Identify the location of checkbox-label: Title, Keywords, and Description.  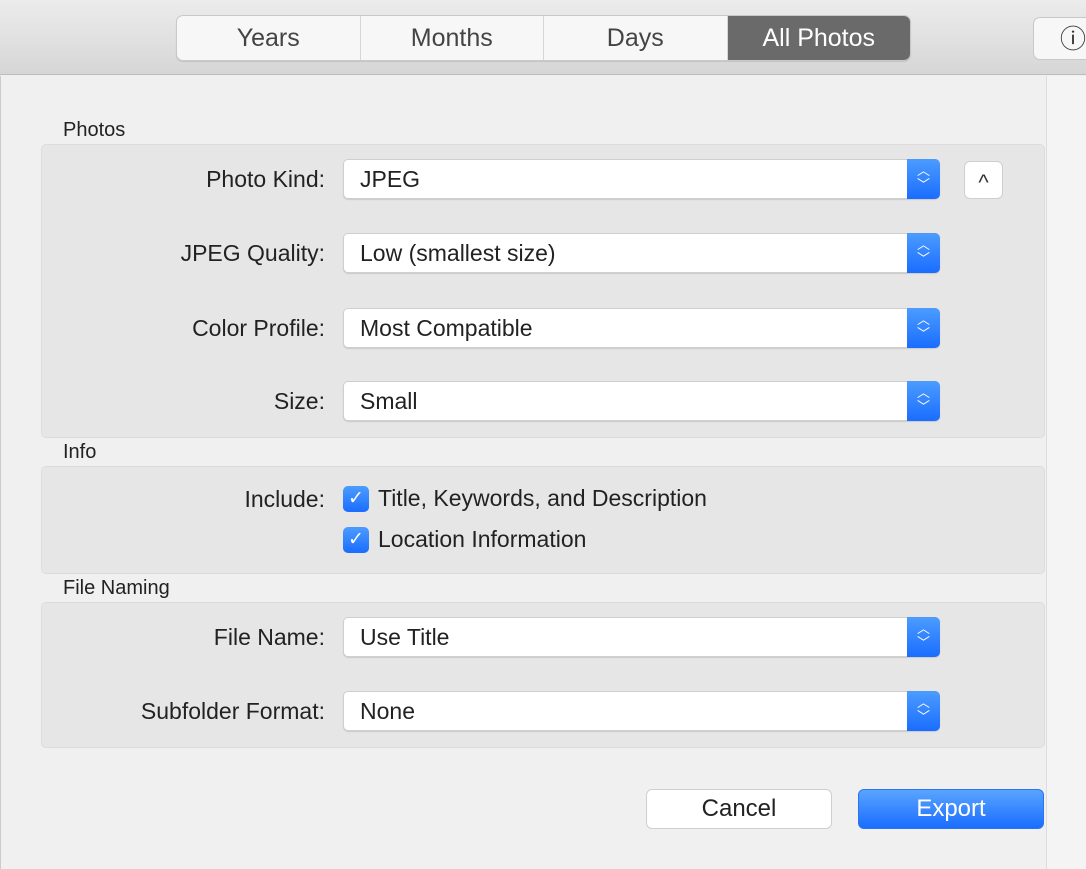
(542, 498).